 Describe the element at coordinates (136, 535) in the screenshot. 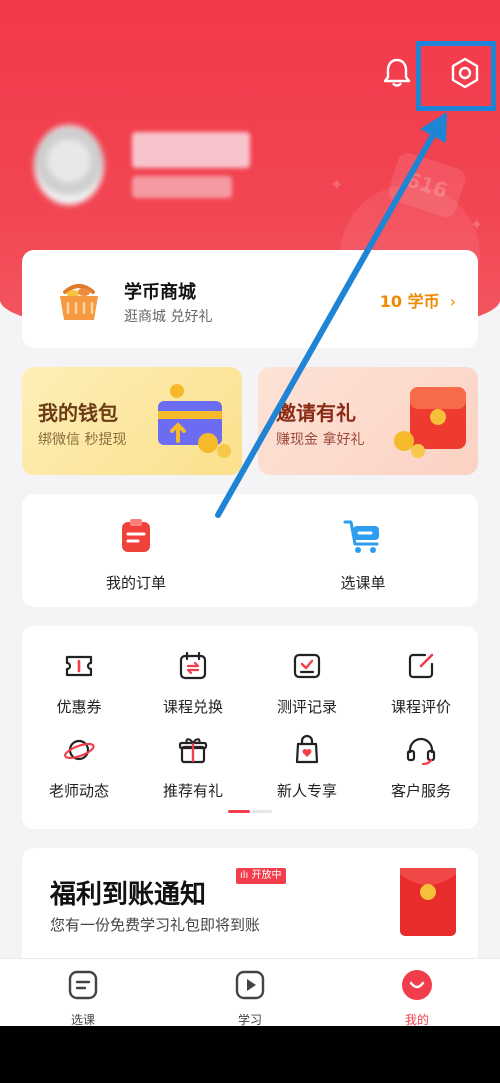

I see `order-icon` at that location.